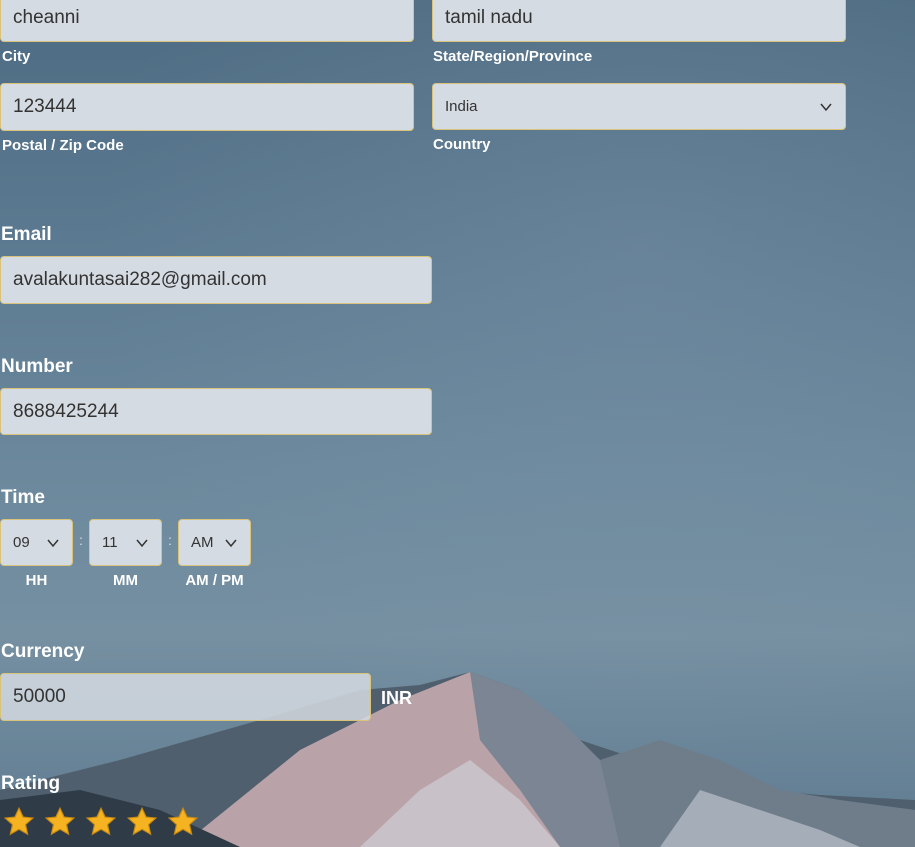 The height and width of the screenshot is (847, 915). What do you see at coordinates (513, 56) in the screenshot?
I see `state-label: State/Region/Province` at bounding box center [513, 56].